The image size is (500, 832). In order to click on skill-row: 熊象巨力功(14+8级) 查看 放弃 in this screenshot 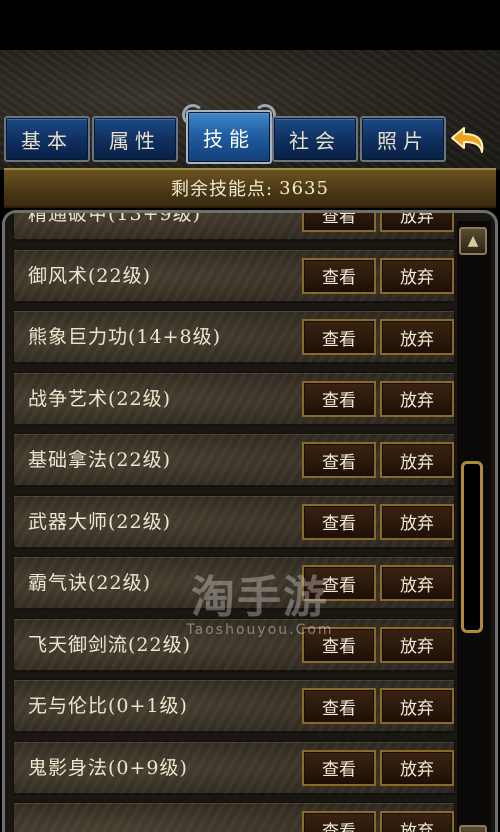, I will do `click(234, 337)`.